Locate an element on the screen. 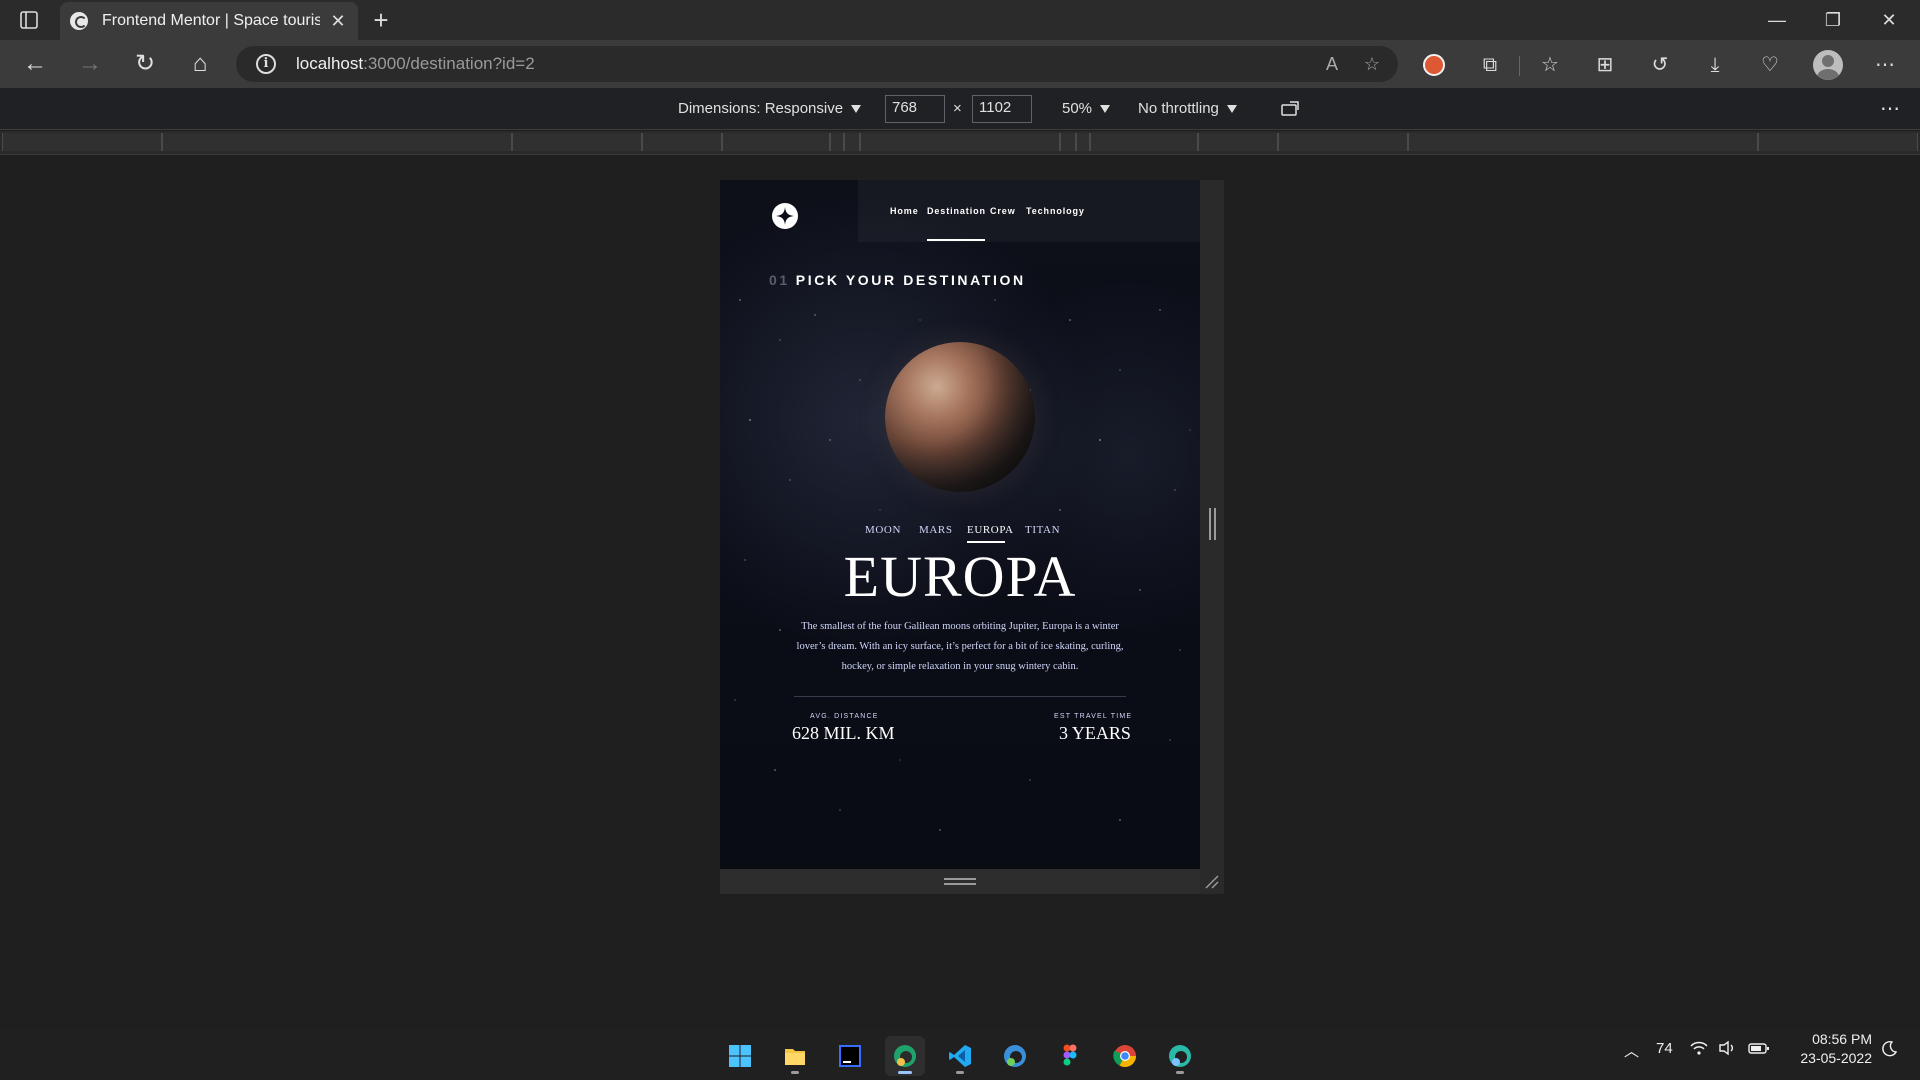  site-info-icon: i is located at coordinates (266, 64).